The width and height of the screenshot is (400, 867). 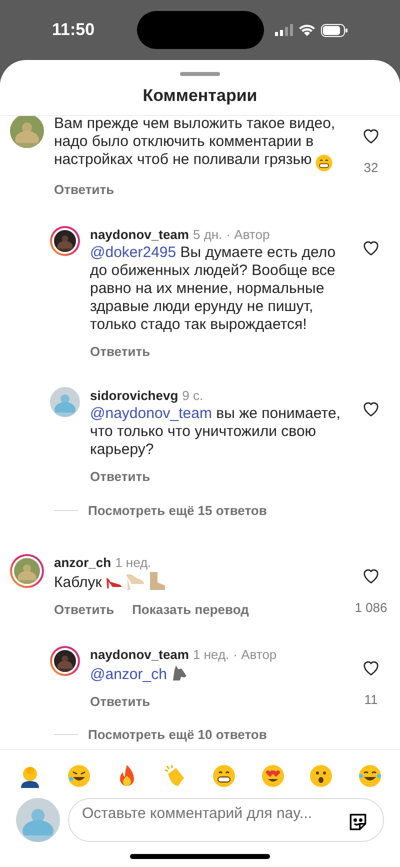 What do you see at coordinates (139, 674) in the screenshot?
I see `comment-text: @anzor_ch` at bounding box center [139, 674].